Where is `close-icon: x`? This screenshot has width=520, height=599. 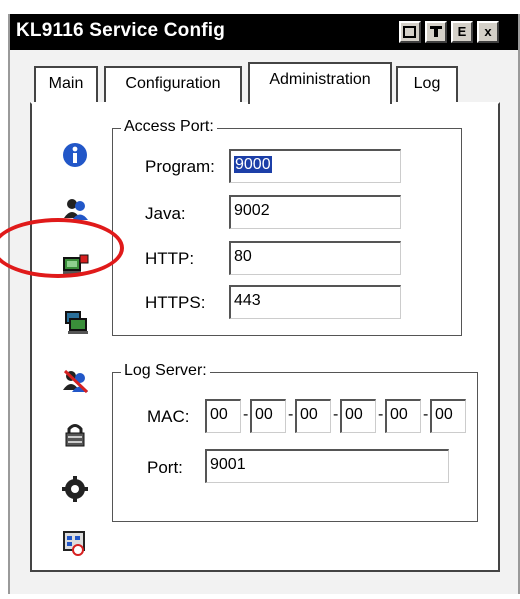 close-icon: x is located at coordinates (488, 31).